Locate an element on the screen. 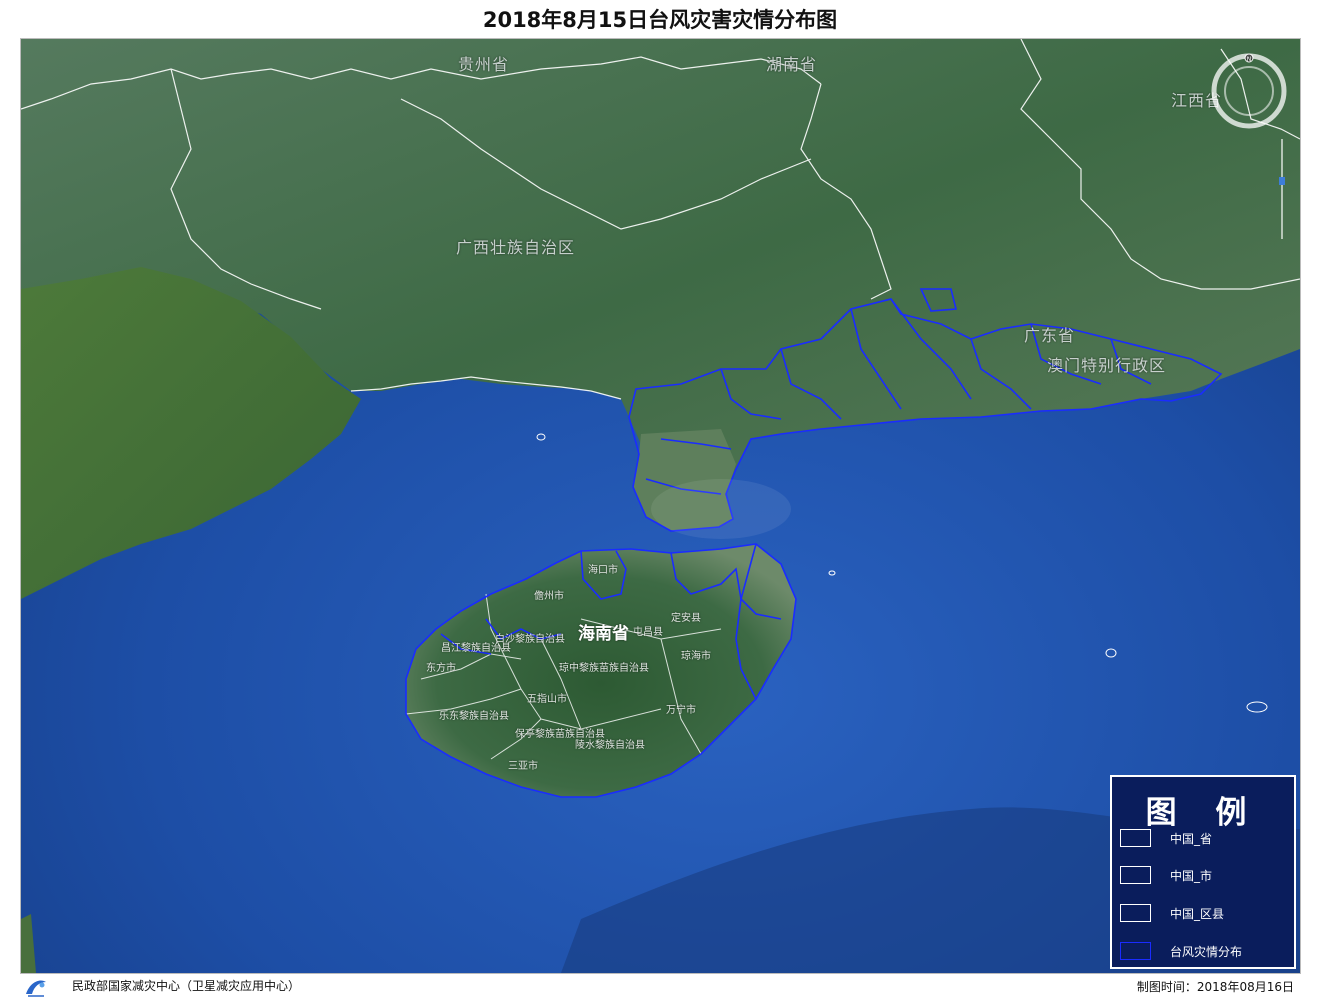 The height and width of the screenshot is (1003, 1320). label-wanning: 万宁市 is located at coordinates (681, 710).